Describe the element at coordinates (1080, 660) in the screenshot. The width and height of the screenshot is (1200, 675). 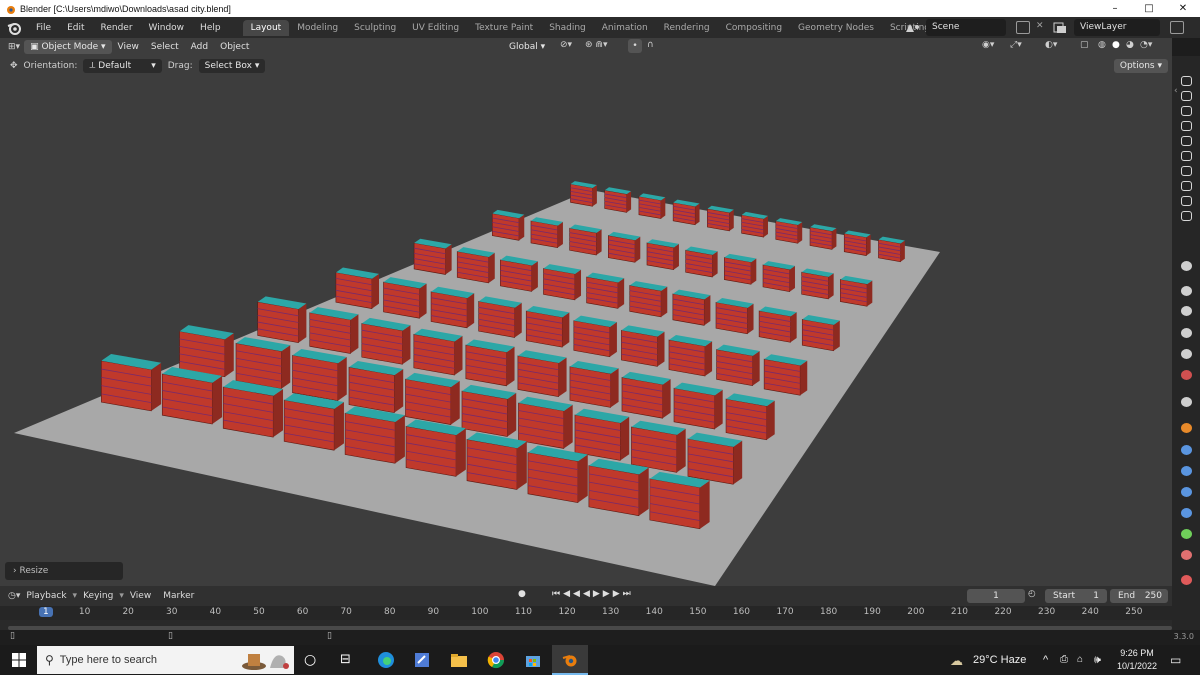
I see `network-icon: ⌂` at that location.